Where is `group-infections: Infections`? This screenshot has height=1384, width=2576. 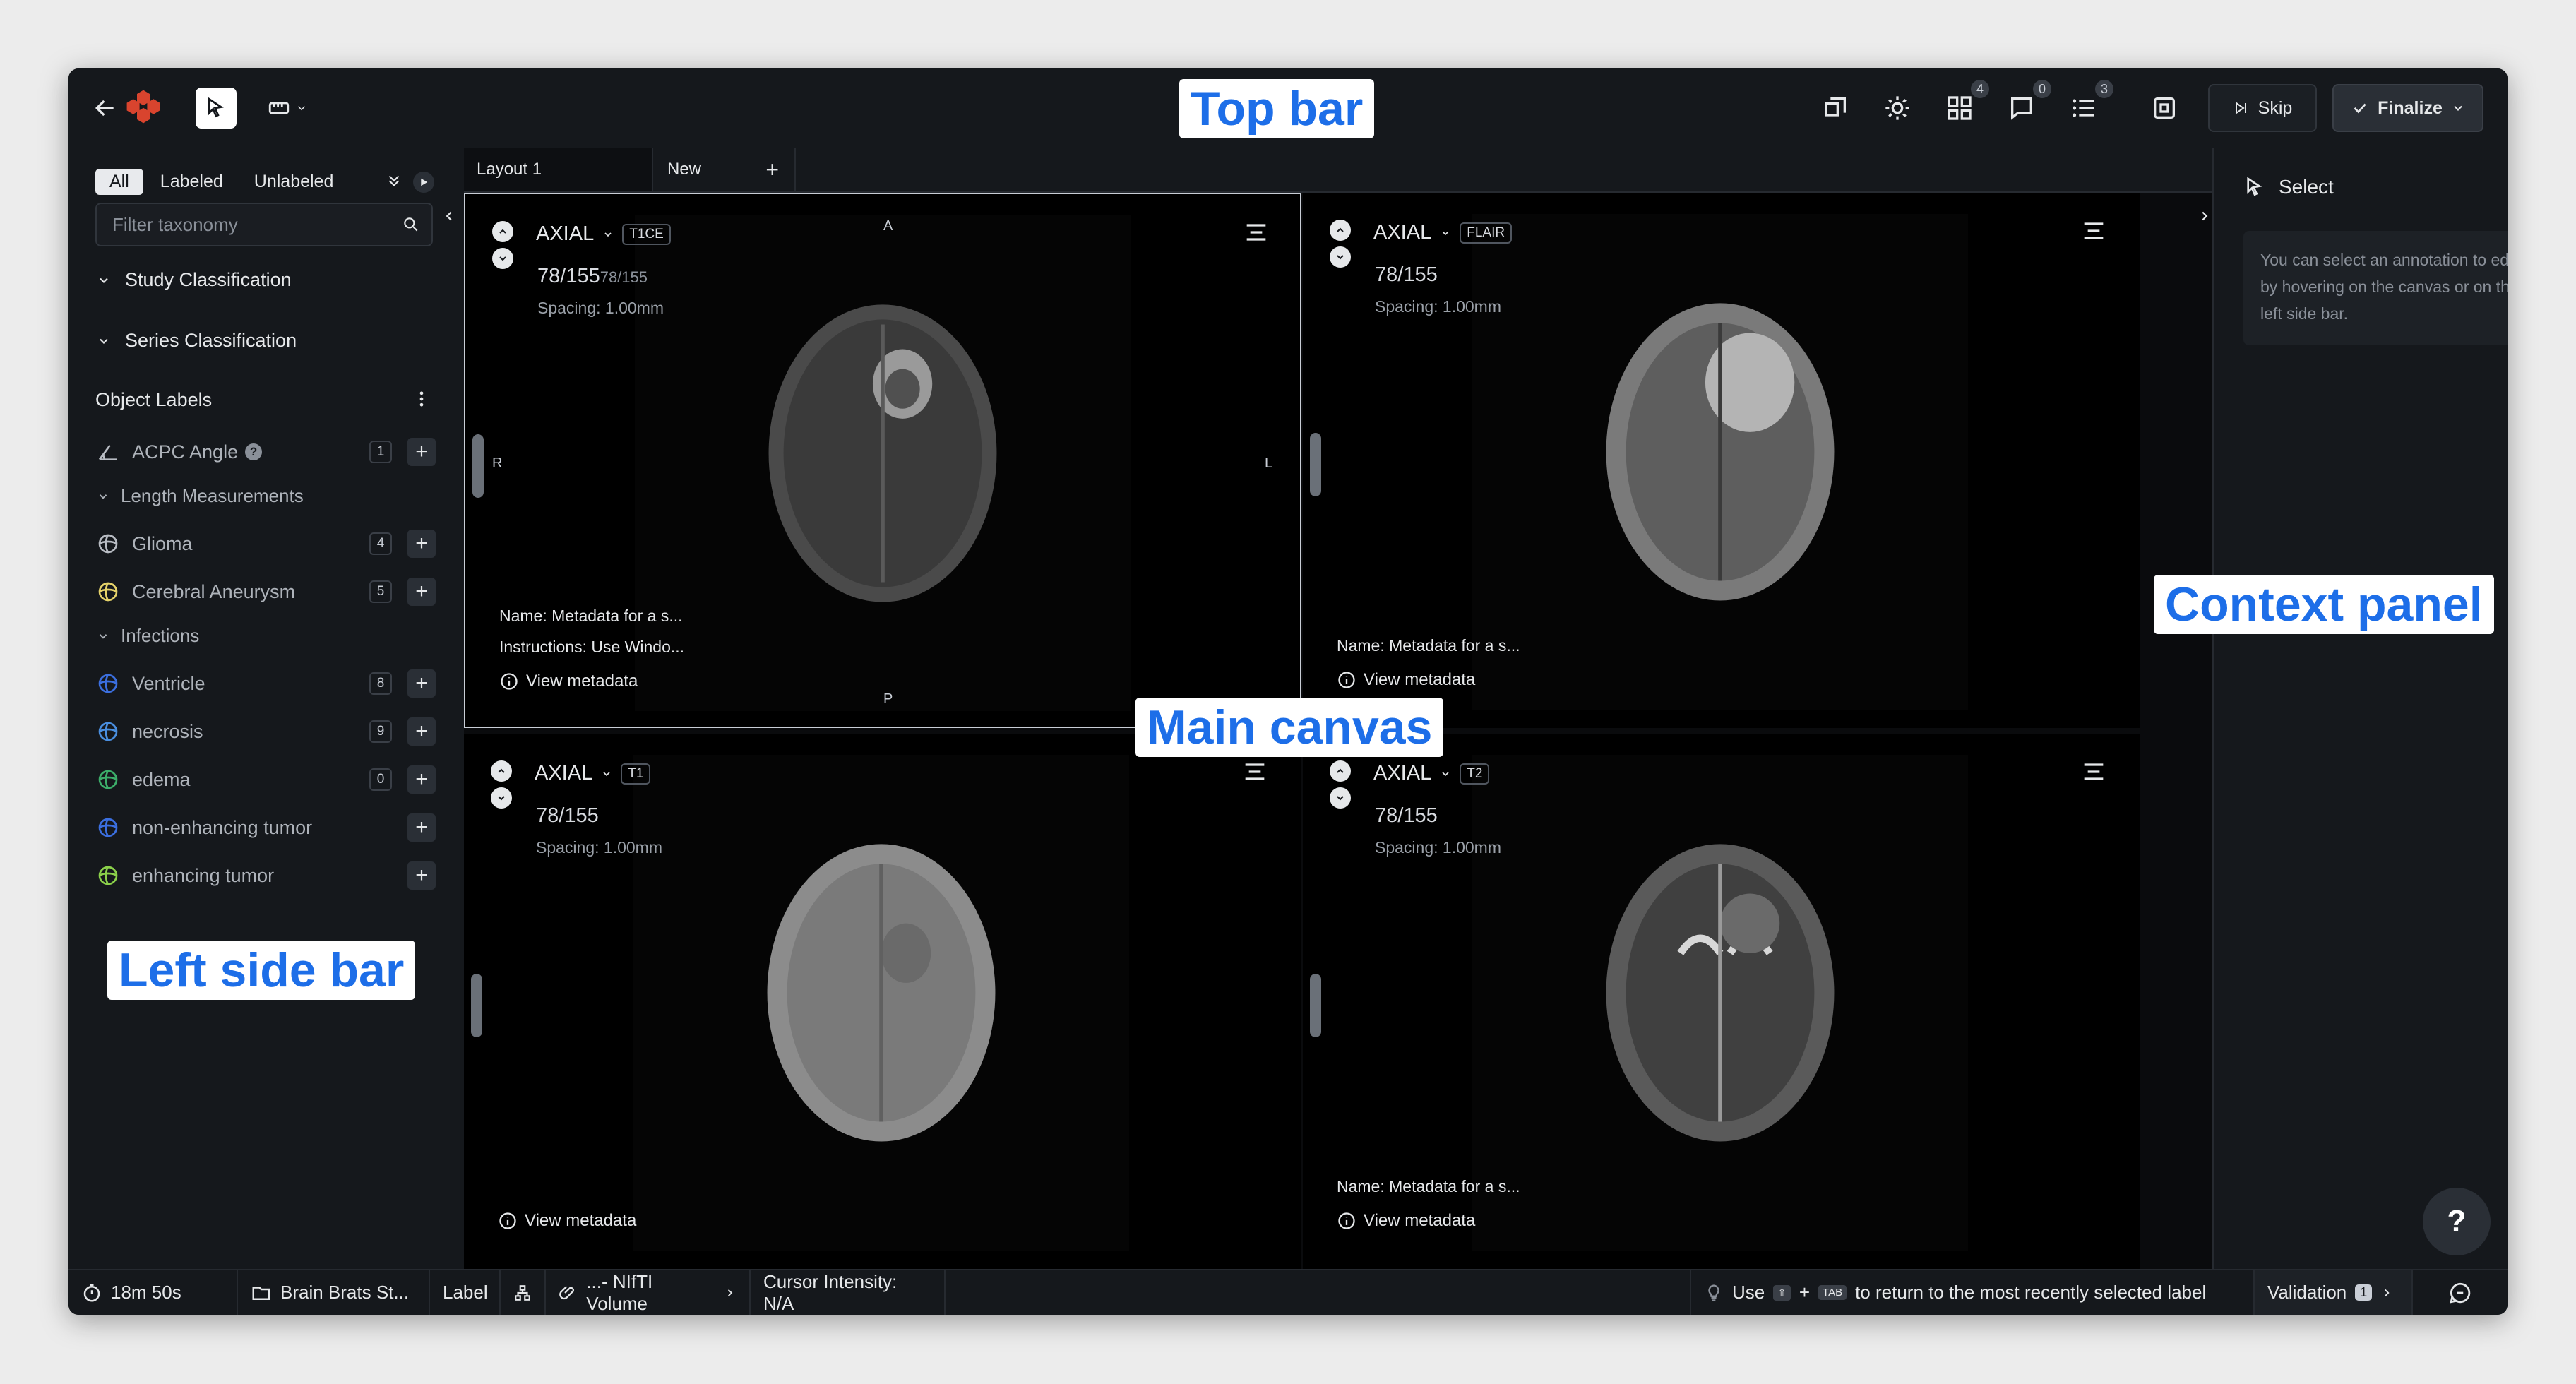 group-infections: Infections is located at coordinates (148, 636).